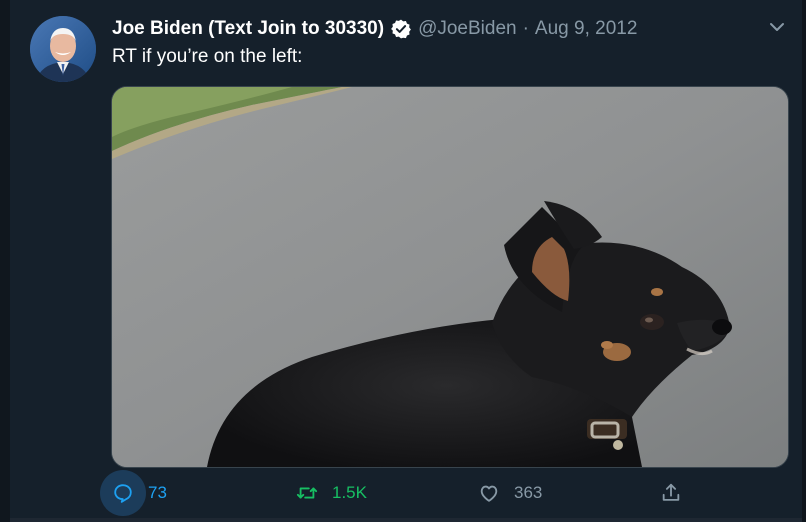 The height and width of the screenshot is (522, 806). What do you see at coordinates (804, 261) in the screenshot?
I see `right-gutter` at bounding box center [804, 261].